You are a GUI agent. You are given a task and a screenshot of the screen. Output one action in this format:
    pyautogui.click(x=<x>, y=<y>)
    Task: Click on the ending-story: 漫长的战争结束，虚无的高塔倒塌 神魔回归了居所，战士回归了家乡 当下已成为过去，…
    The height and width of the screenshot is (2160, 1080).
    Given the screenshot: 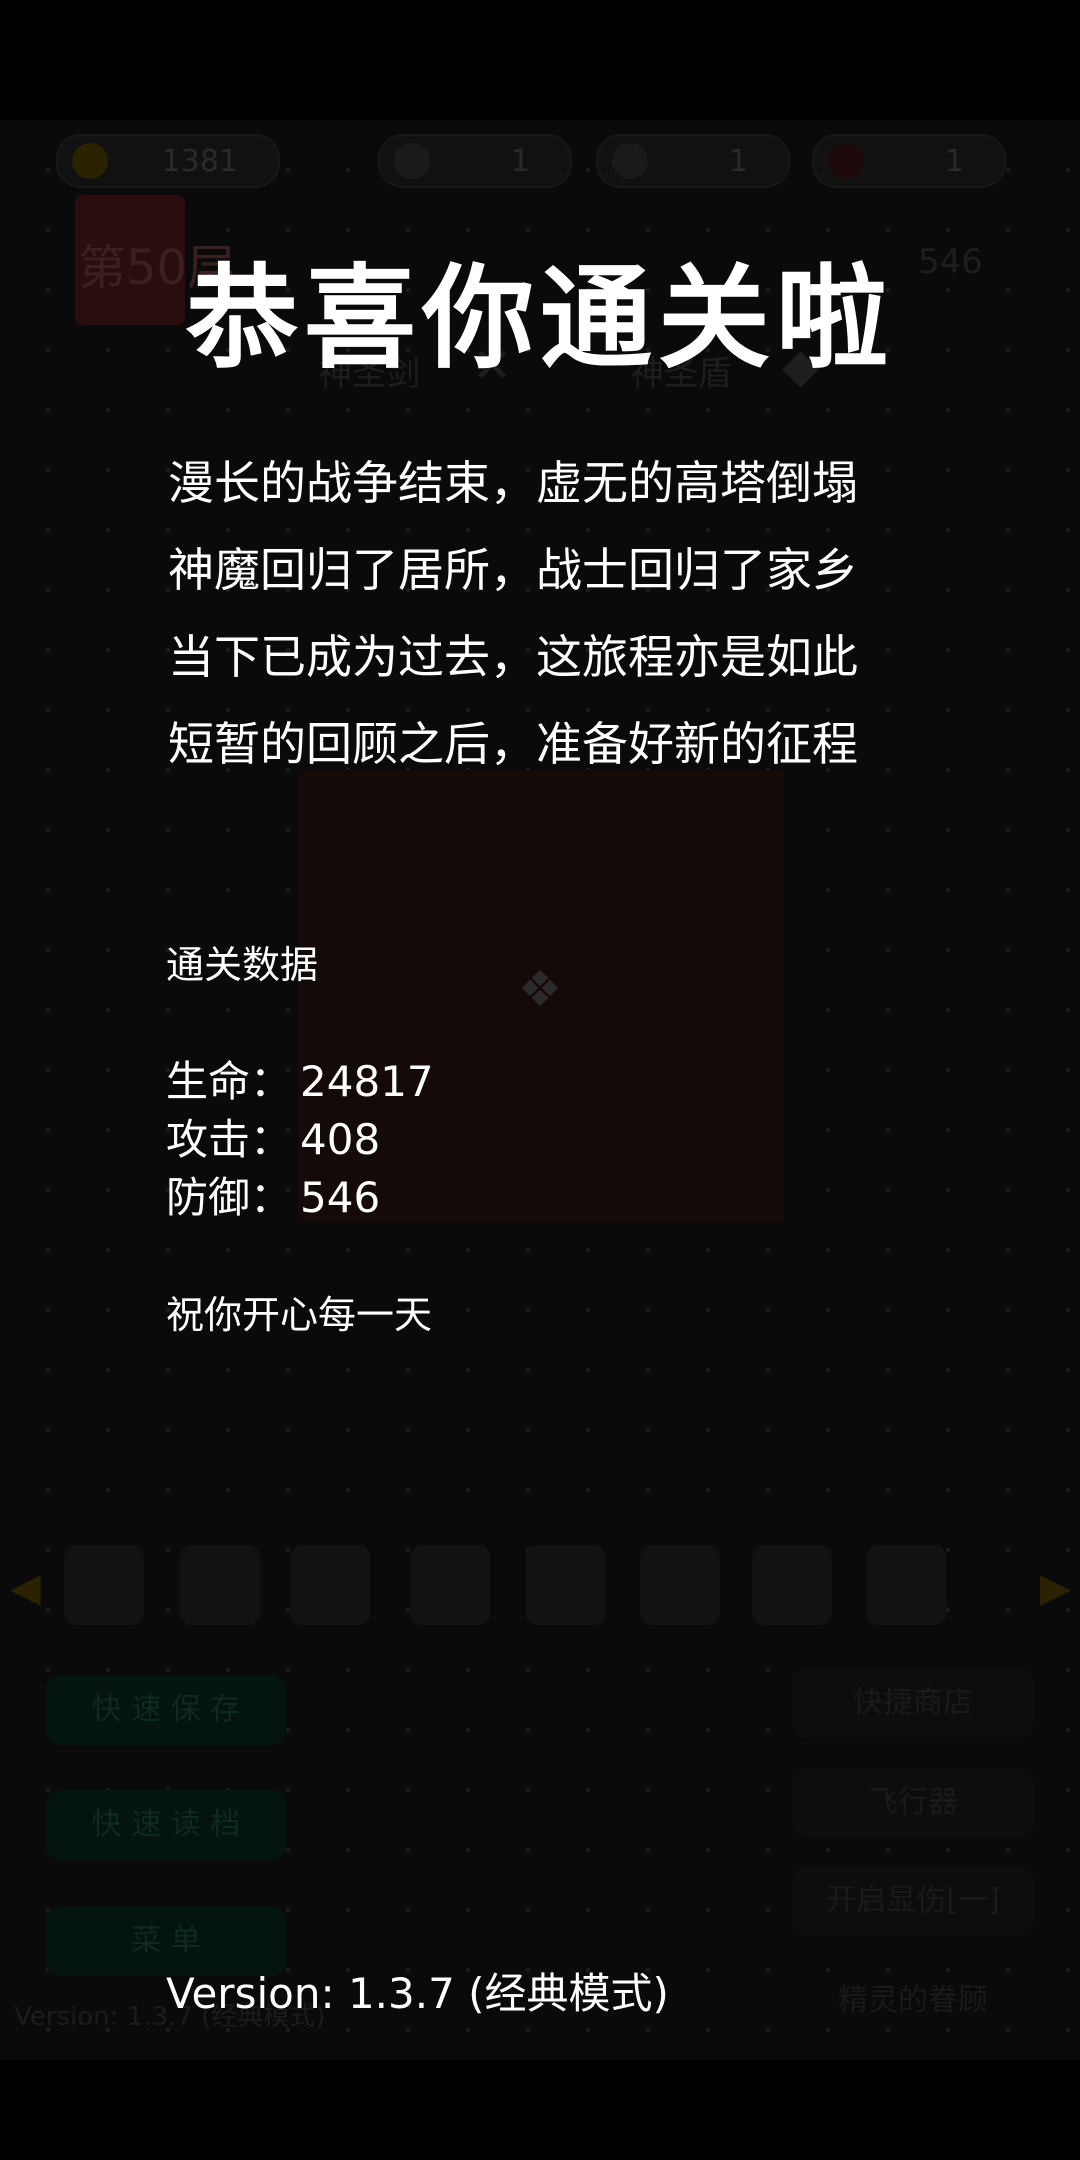 What is the action you would take?
    pyautogui.click(x=548, y=614)
    